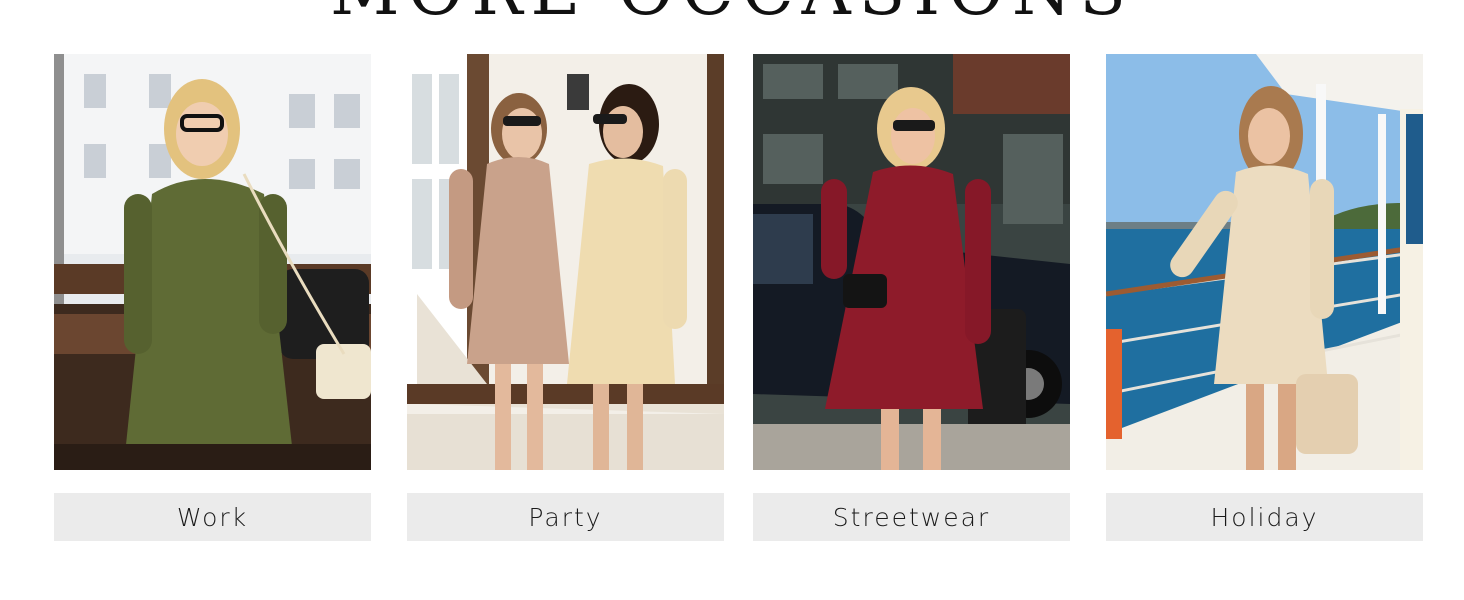  I want to click on occasion-label-box-work: Work, so click(212, 517).